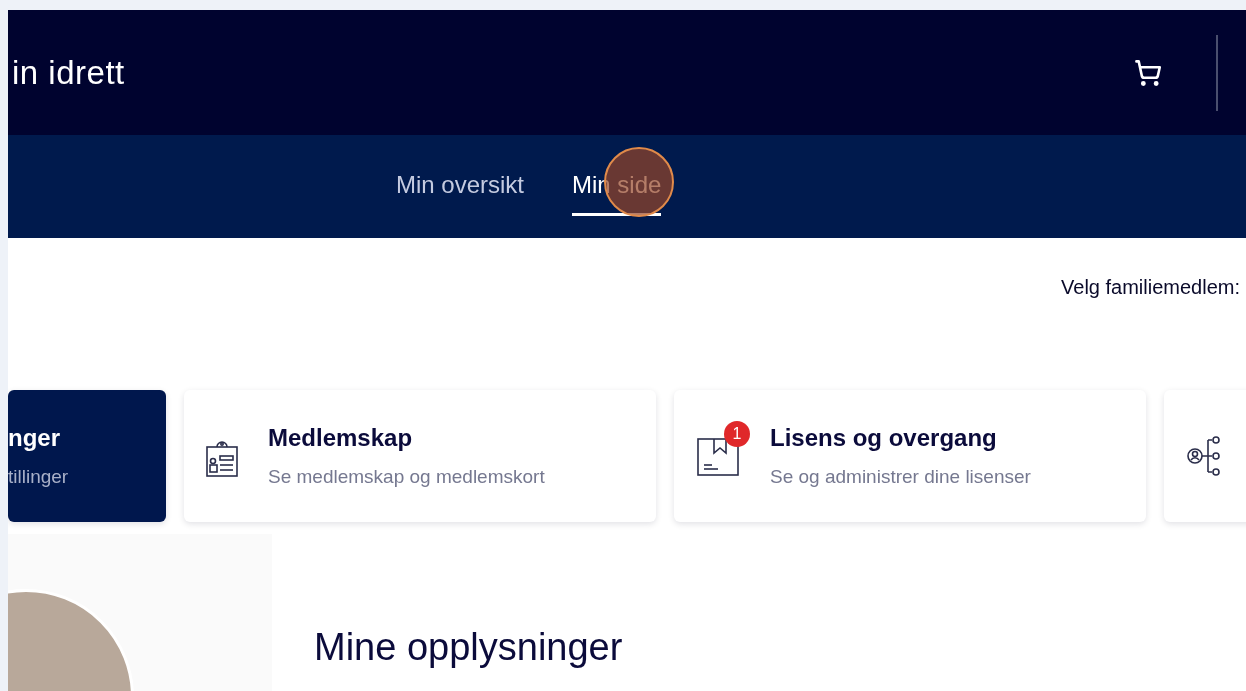 This screenshot has width=1246, height=691. What do you see at coordinates (460, 175) in the screenshot?
I see `nav-tab: Min oversikt` at bounding box center [460, 175].